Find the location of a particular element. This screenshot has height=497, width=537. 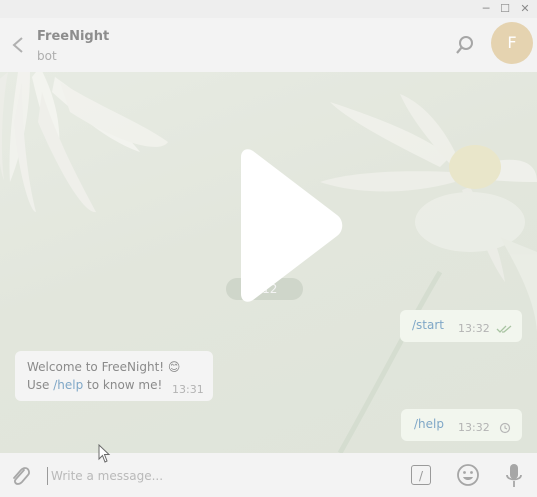

chat-subtitle: bot is located at coordinates (47, 56).